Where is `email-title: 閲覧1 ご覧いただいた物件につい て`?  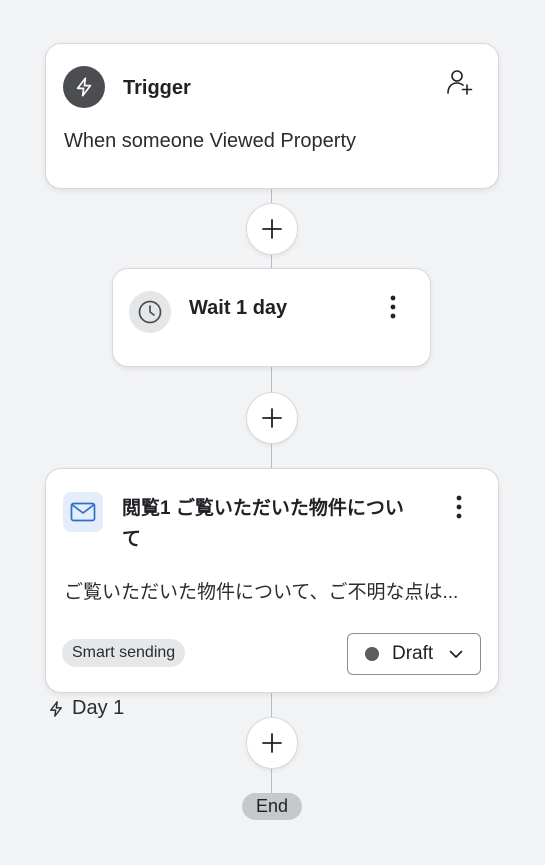 email-title: 閲覧1 ご覧いただいた物件につい て is located at coordinates (272, 524).